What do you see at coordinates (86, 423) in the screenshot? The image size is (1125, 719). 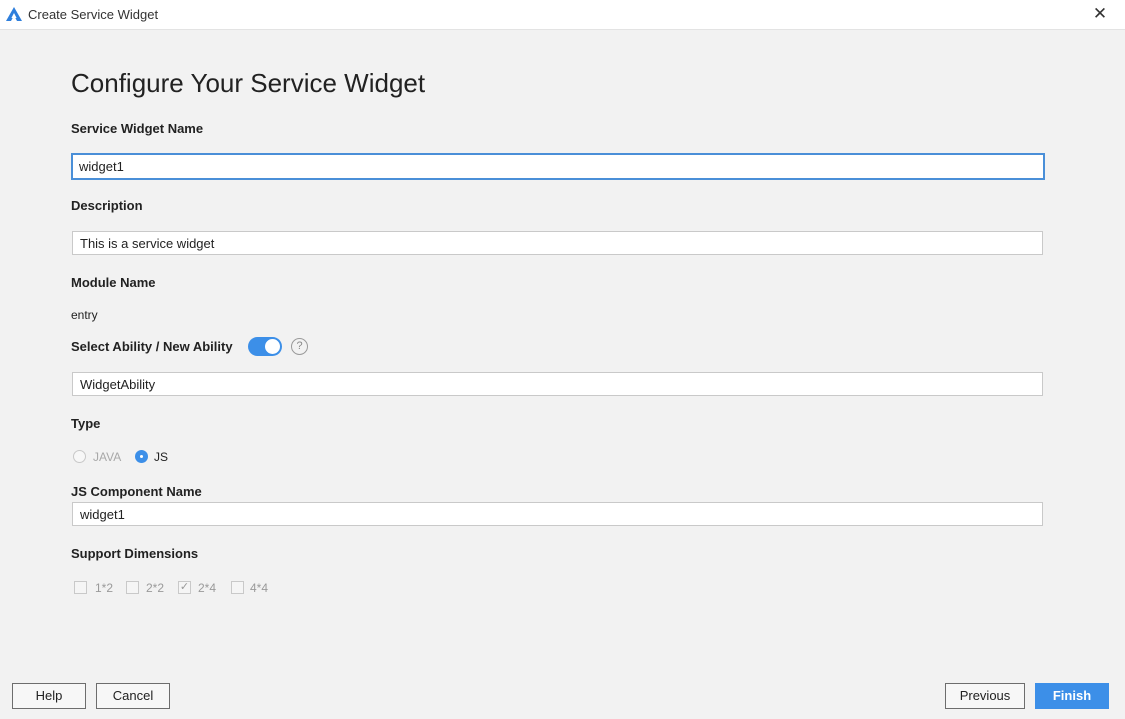 I see `type-label: Type` at bounding box center [86, 423].